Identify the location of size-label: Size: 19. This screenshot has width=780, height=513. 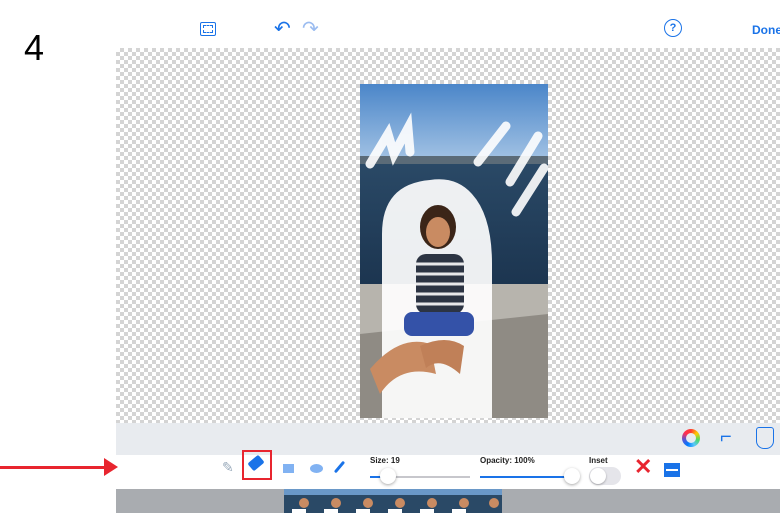
(385, 460).